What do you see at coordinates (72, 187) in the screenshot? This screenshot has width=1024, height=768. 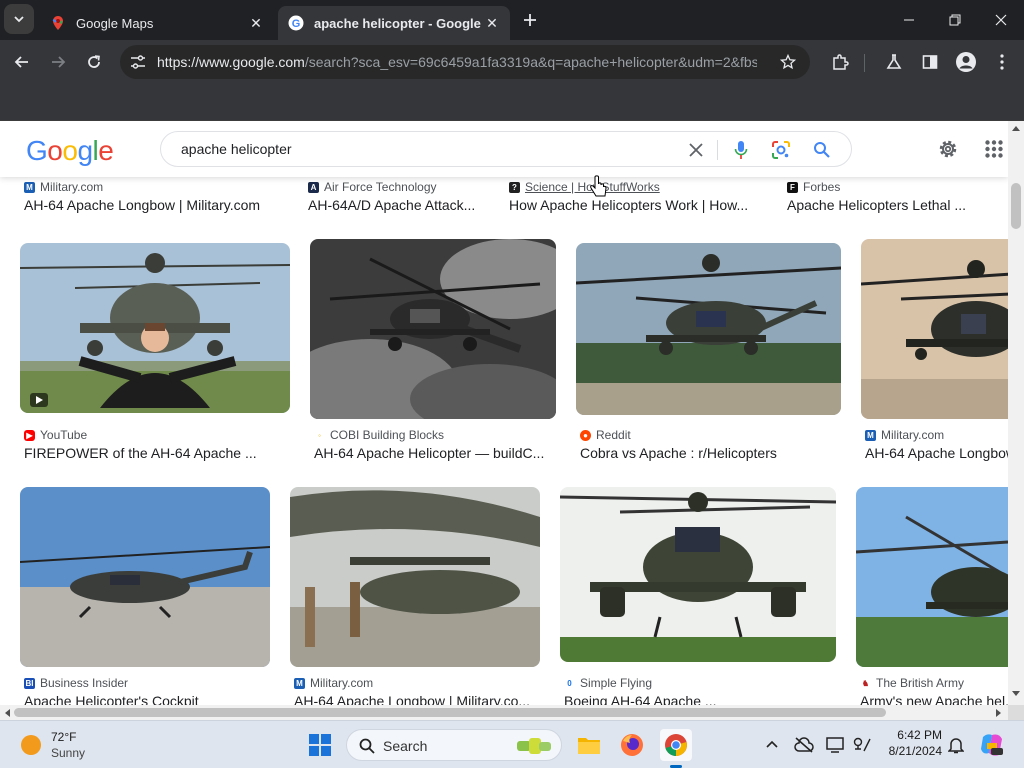 I see `source-name: Military.com` at bounding box center [72, 187].